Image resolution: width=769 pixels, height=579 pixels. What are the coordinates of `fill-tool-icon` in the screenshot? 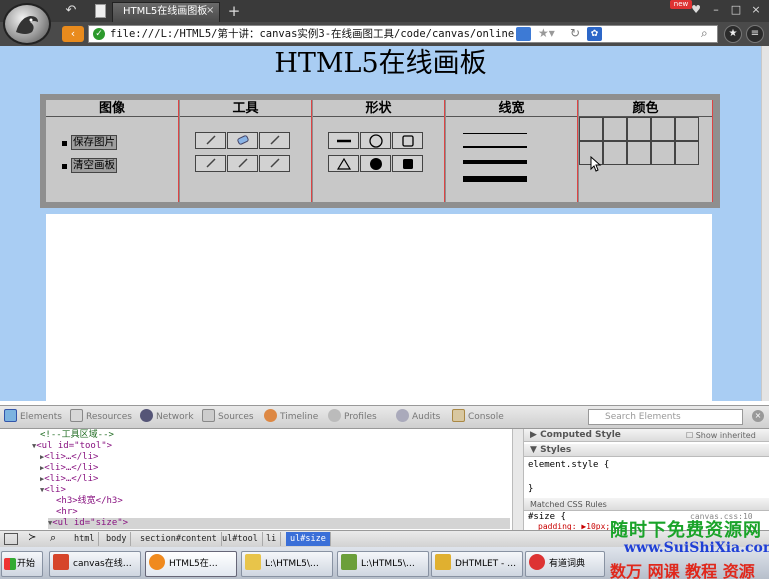 It's located at (242, 163).